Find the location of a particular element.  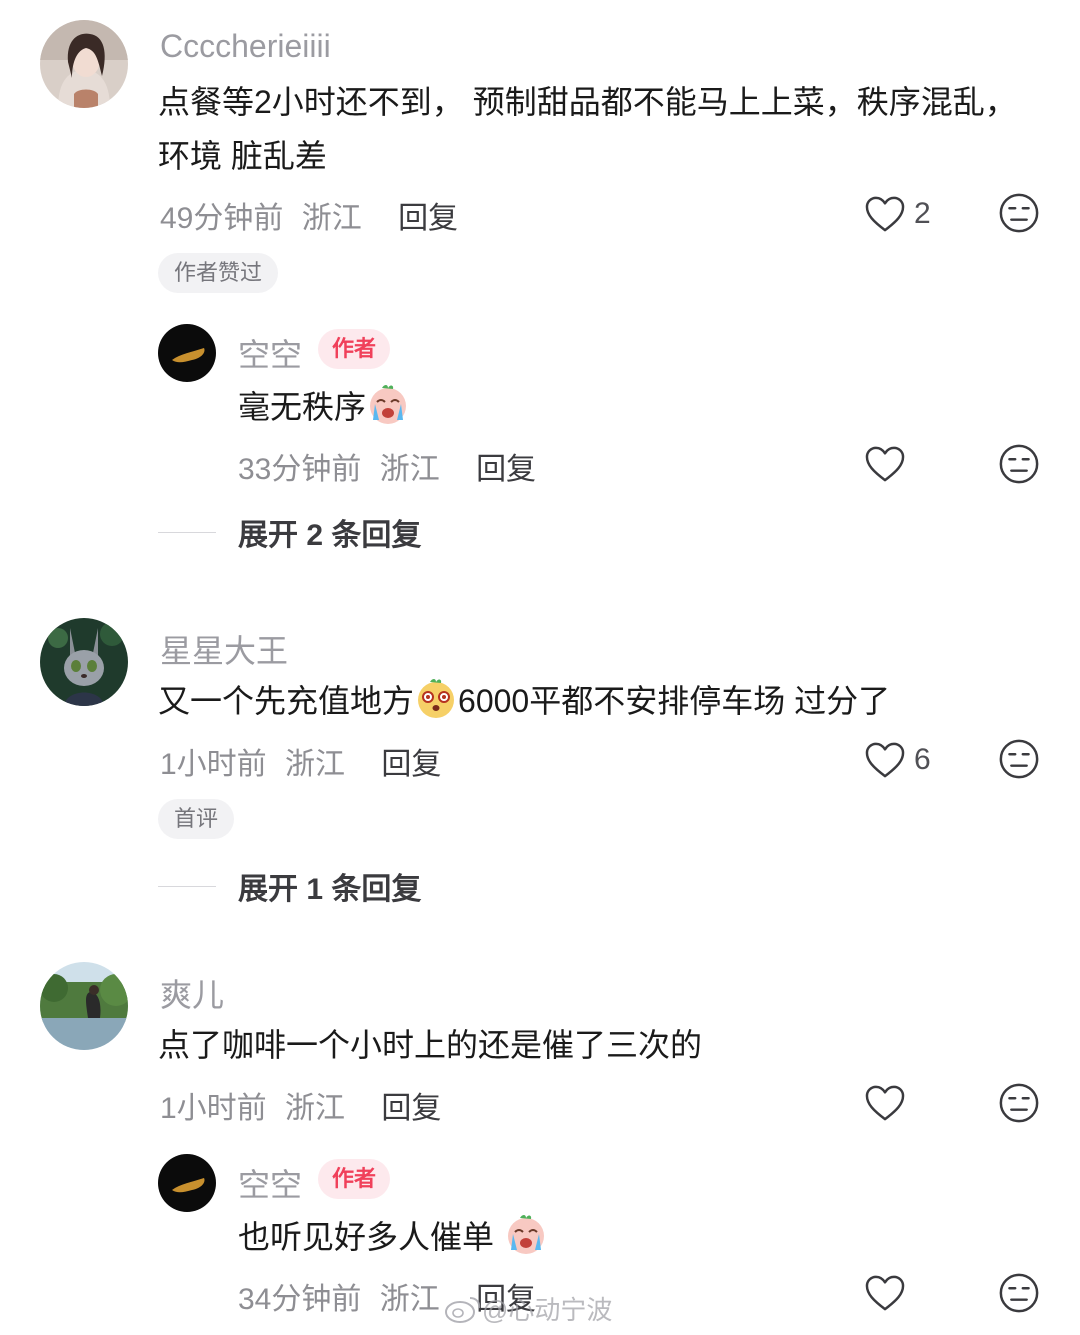

reply-text: 也听见好多人催单 is located at coordinates (393, 1237).